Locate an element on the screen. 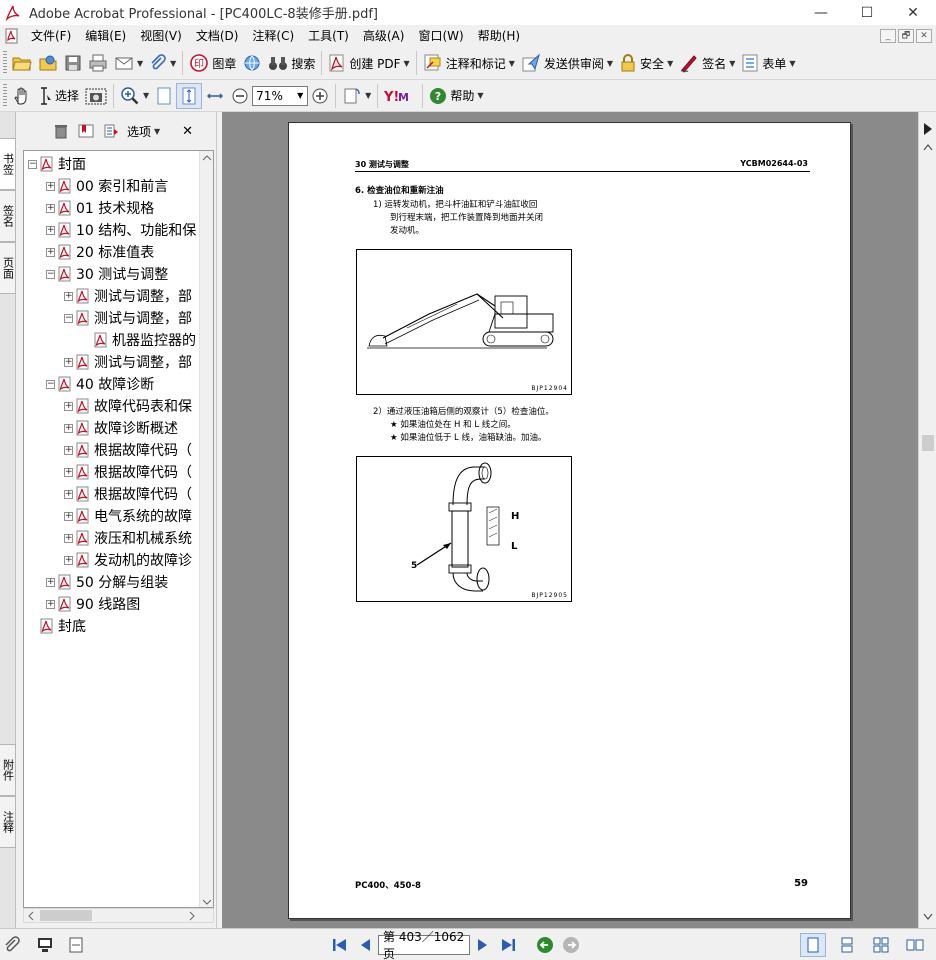 The height and width of the screenshot is (960, 936). scroll-down-arrow-icon is located at coordinates (207, 902).